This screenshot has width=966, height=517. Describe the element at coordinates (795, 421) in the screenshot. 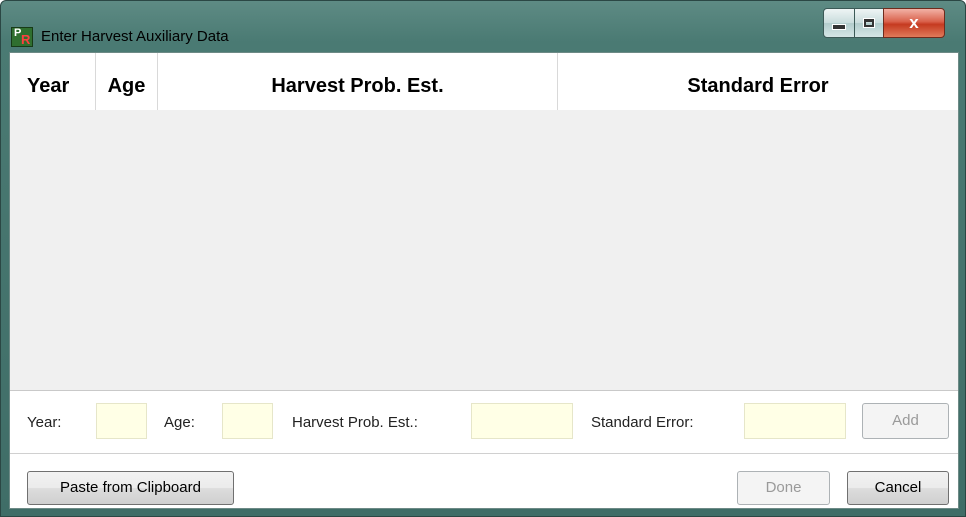

I see `standard-error-input` at that location.